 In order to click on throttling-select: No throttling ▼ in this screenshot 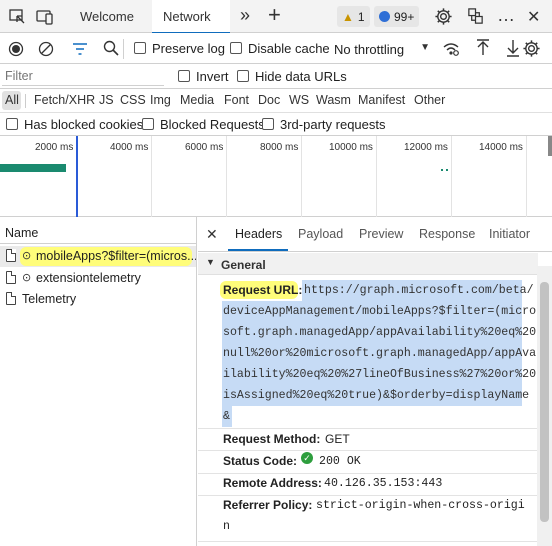, I will do `click(380, 49)`.